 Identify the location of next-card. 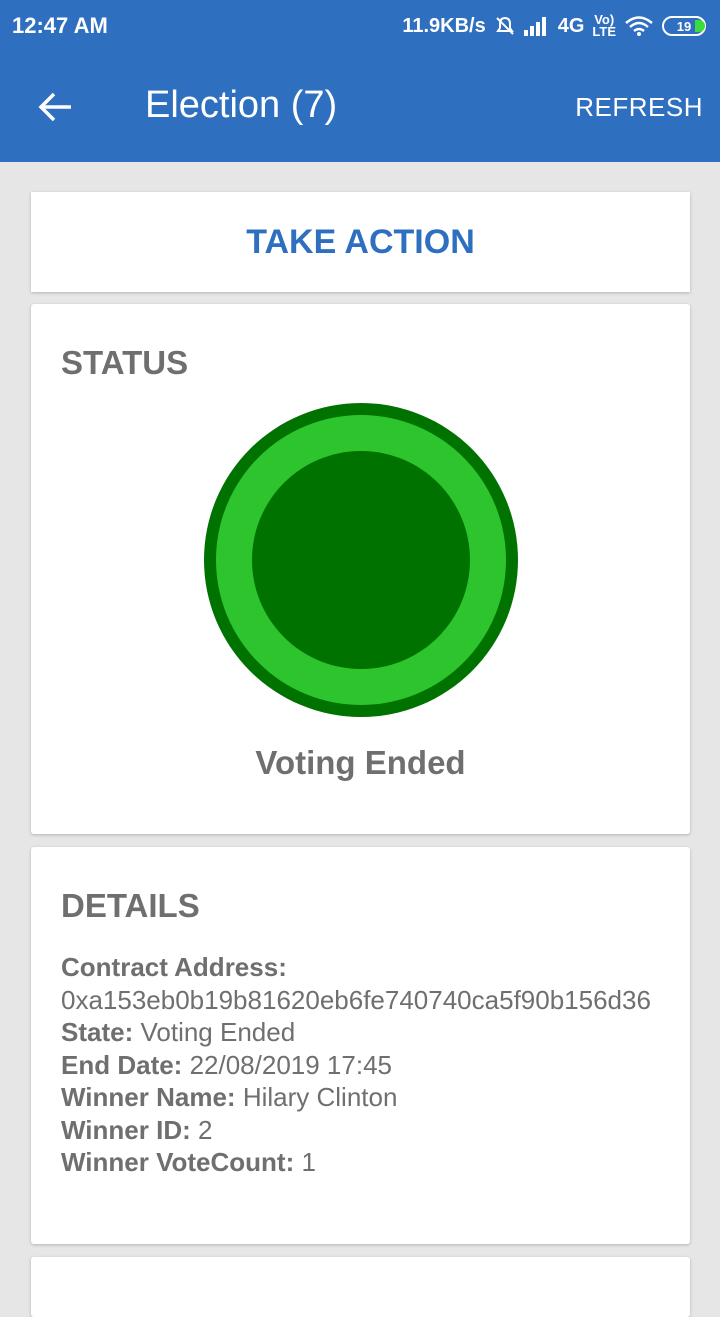
(360, 1287).